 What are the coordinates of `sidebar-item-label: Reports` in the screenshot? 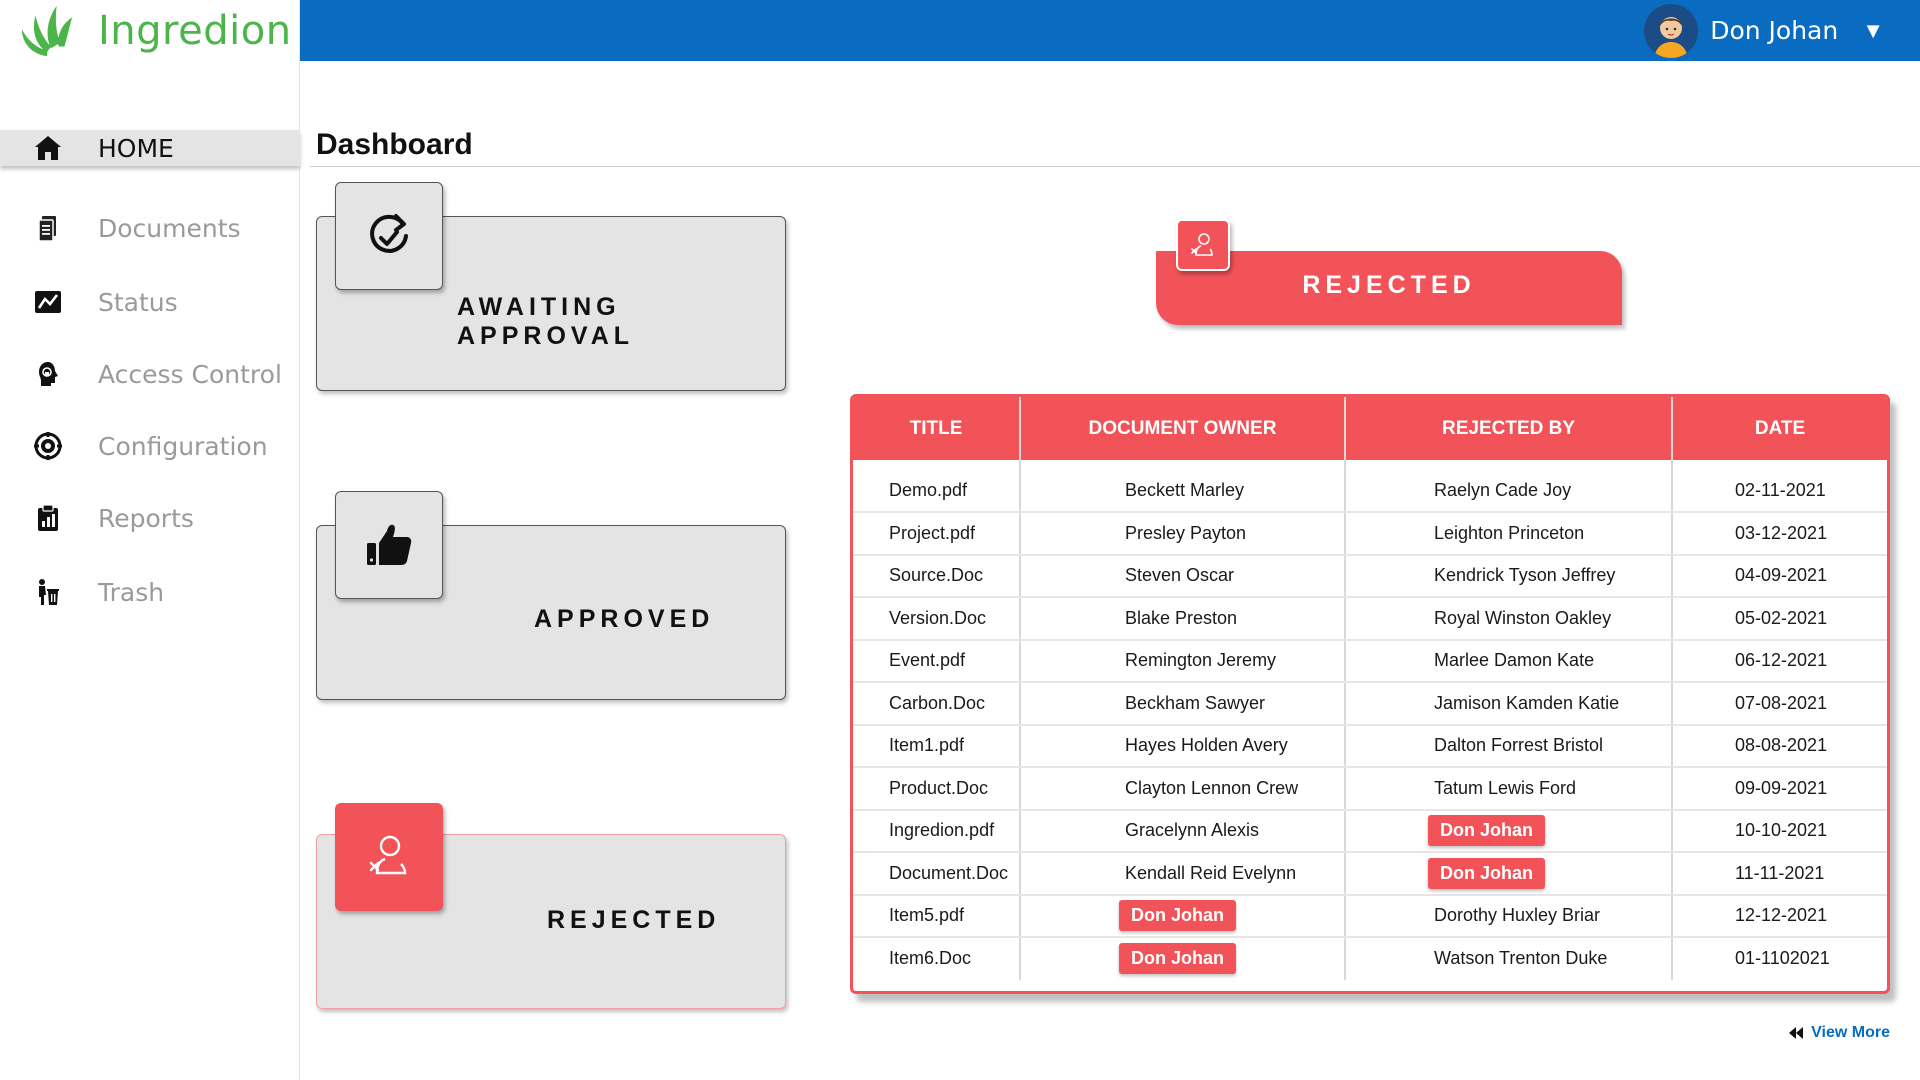 It's located at (146, 518).